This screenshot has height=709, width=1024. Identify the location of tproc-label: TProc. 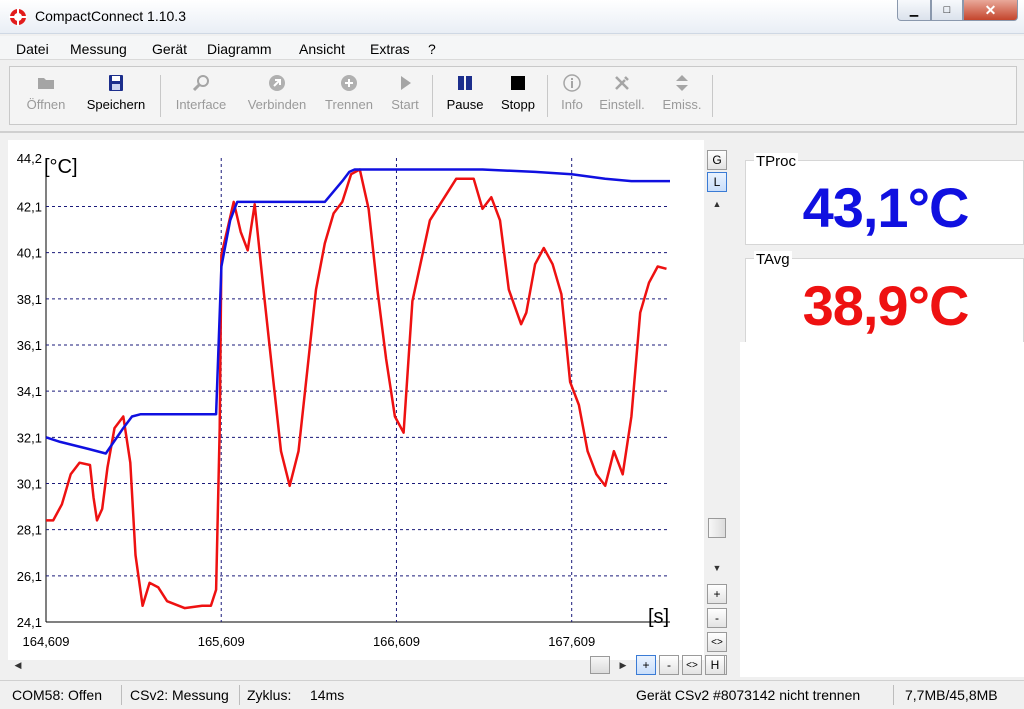
(776, 161).